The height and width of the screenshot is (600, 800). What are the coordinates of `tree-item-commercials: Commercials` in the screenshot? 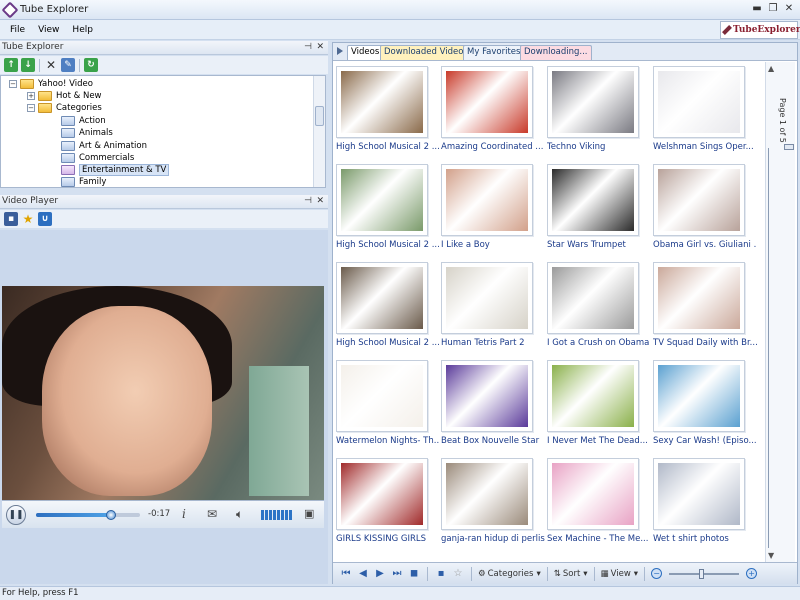 It's located at (97, 158).